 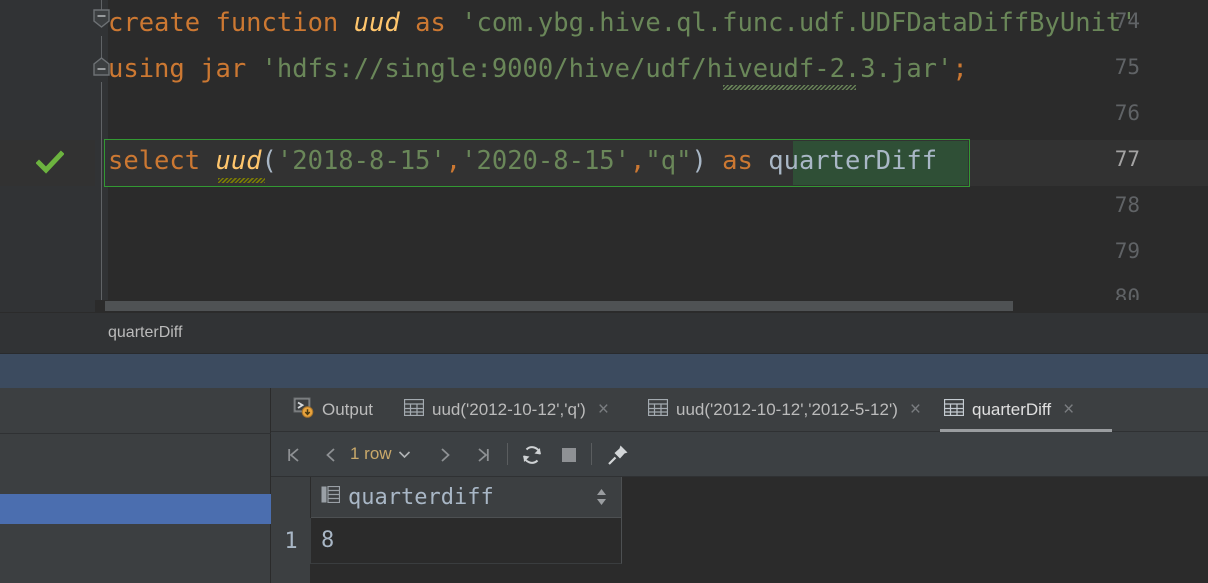 I want to click on tab-uud-q: uud('2012-10-12','q') ×, so click(x=506, y=410).